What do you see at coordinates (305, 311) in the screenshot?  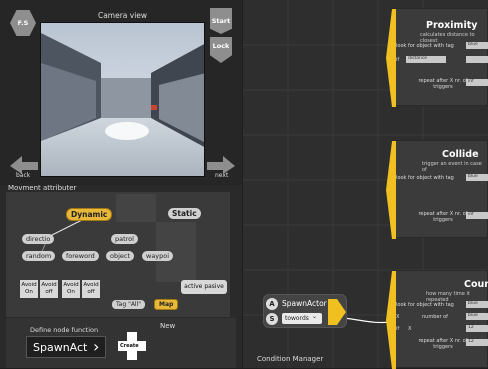 I see `spawn-actor-node: A S SpawnActor towords ⌄` at bounding box center [305, 311].